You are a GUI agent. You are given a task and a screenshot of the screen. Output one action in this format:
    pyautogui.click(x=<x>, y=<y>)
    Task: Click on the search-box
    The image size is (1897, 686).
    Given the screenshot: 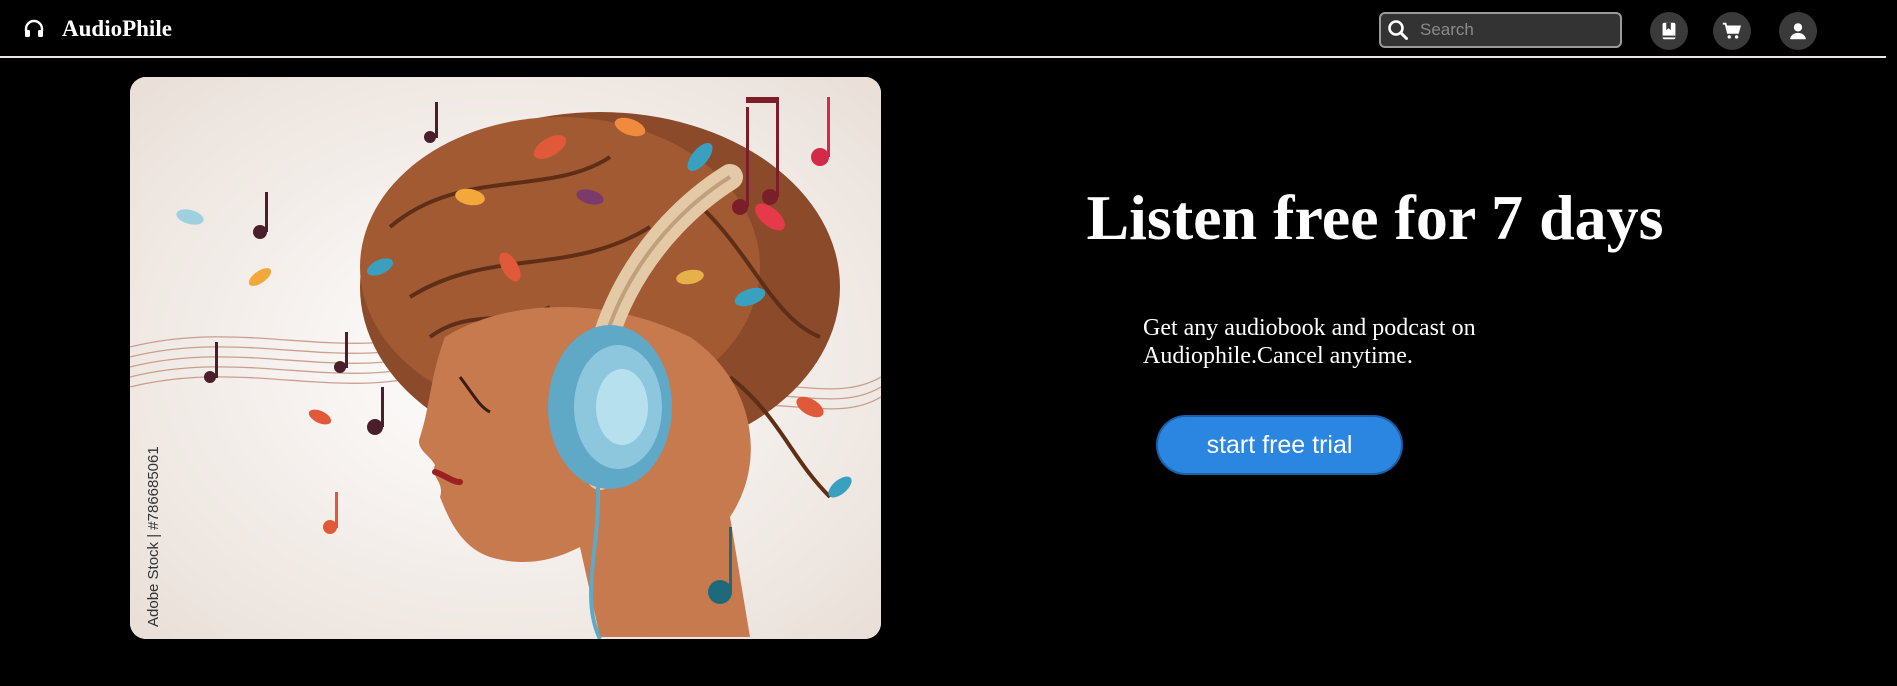 What is the action you would take?
    pyautogui.click(x=1500, y=30)
    